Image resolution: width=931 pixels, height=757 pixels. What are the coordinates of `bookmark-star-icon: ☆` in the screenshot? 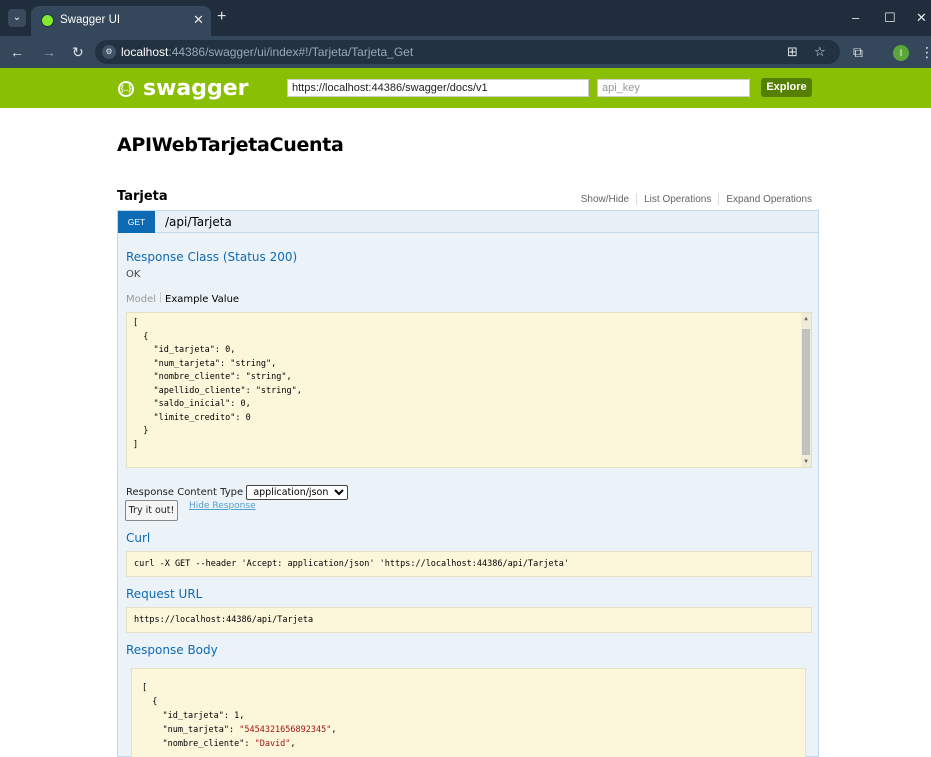 It's located at (820, 52).